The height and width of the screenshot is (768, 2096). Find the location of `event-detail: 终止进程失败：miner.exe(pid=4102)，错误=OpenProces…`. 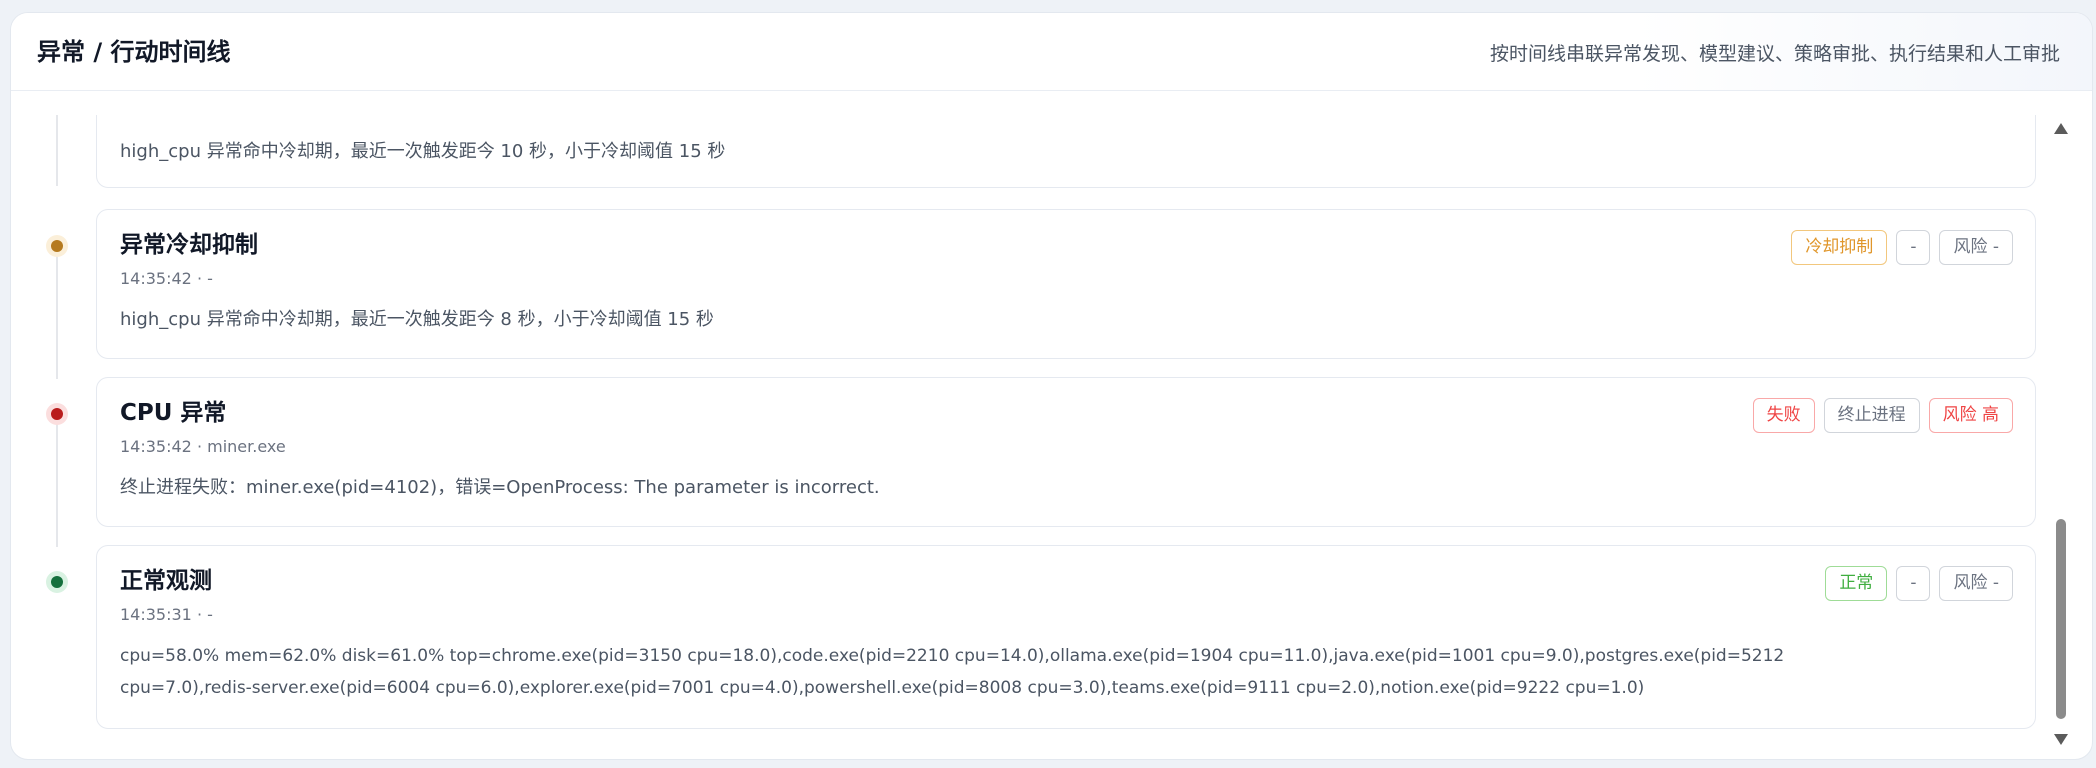

event-detail: 终止进程失败：miner.exe(pid=4102)，错误=OpenProces… is located at coordinates (500, 487).